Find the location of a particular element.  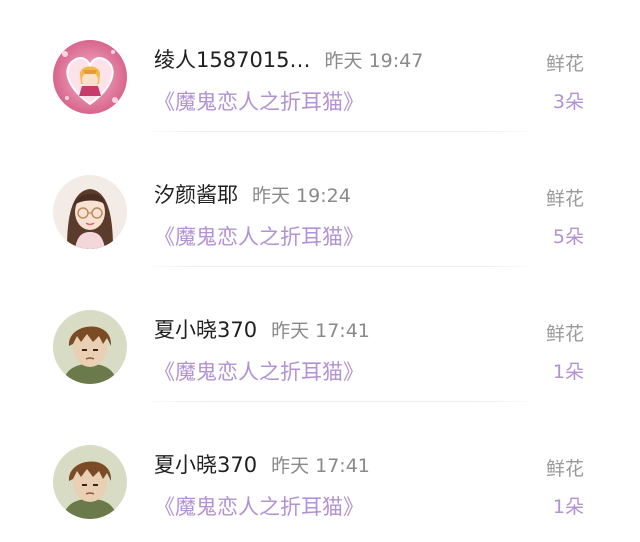

record-time: 昨天 19:47 is located at coordinates (374, 60).